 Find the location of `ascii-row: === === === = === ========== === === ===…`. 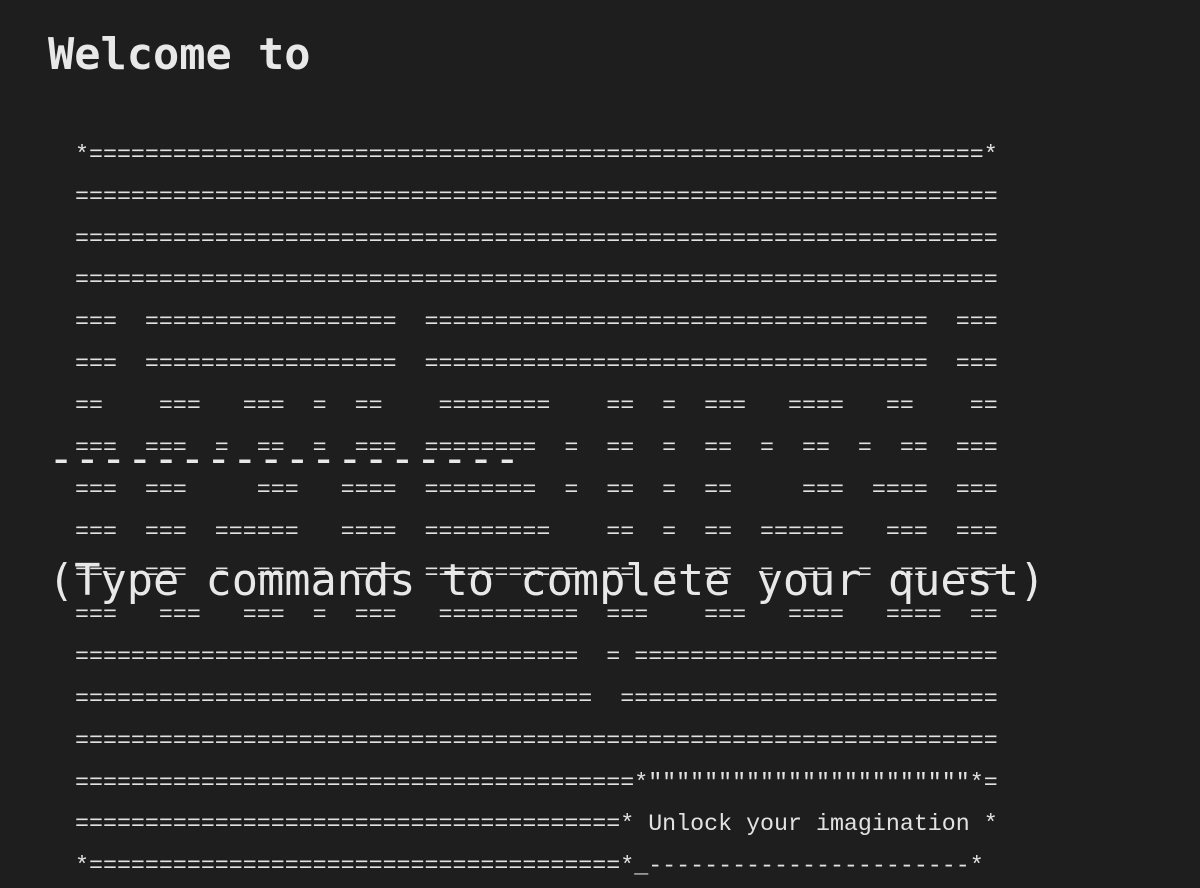

ascii-row: === === === = === ========== === === ===… is located at coordinates (536, 615).